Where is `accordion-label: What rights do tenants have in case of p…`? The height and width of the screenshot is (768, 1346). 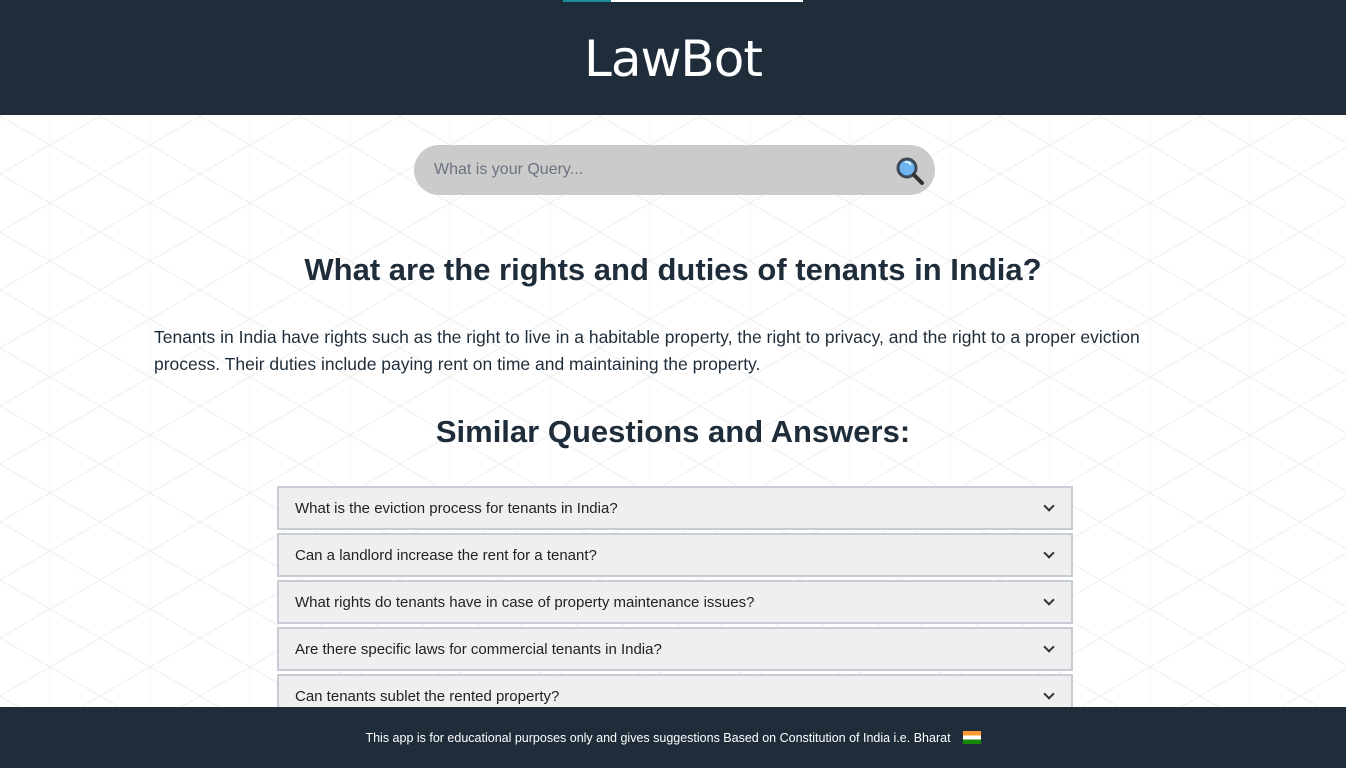
accordion-label: What rights do tenants have in case of p… is located at coordinates (525, 602).